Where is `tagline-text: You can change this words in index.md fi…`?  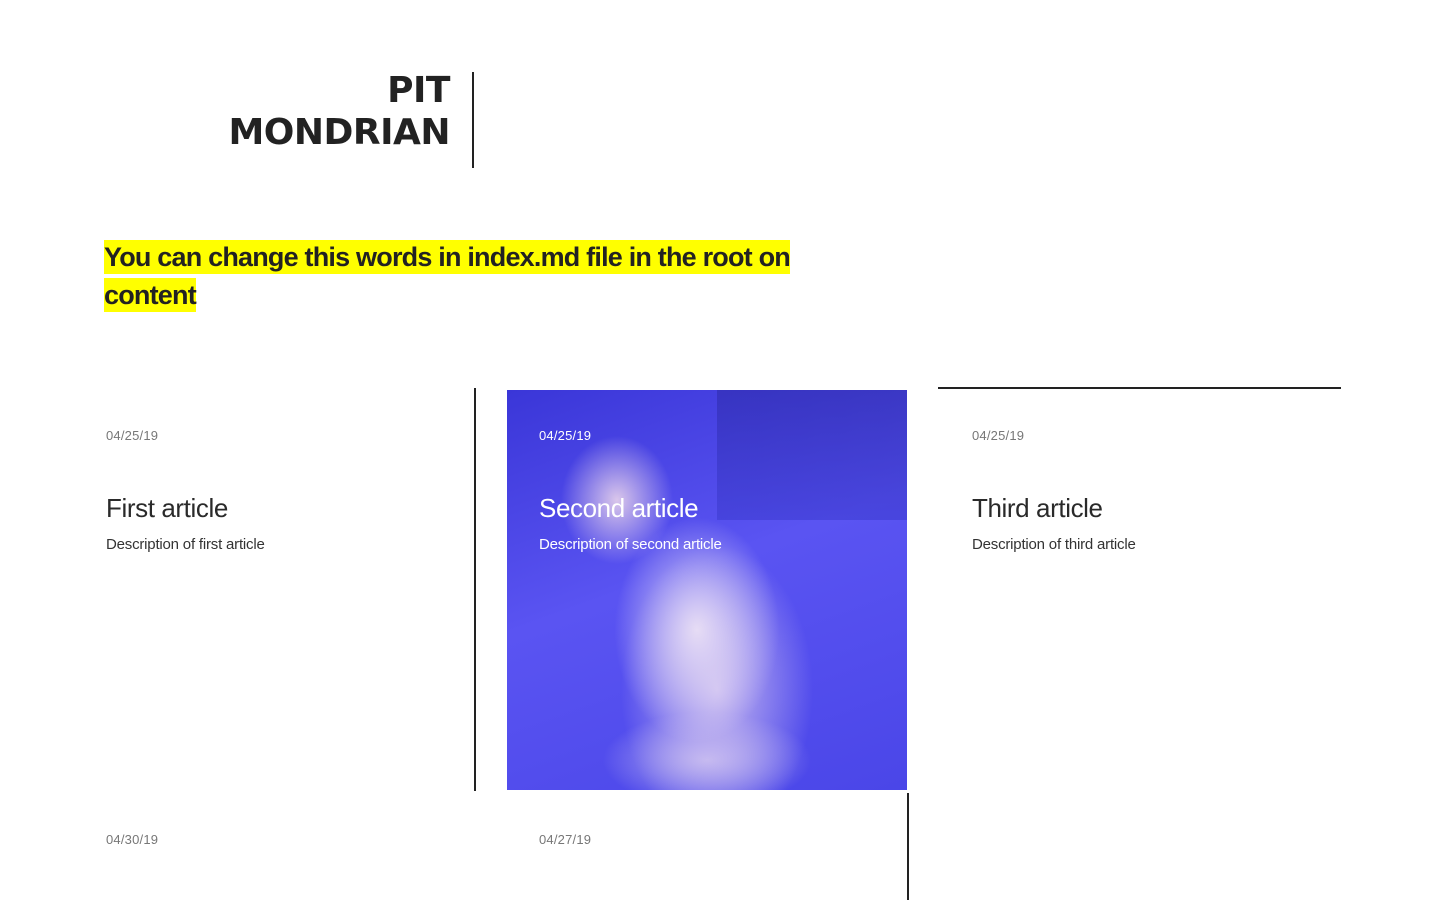
tagline-text: You can change this words in index.md fi… is located at coordinates (447, 276).